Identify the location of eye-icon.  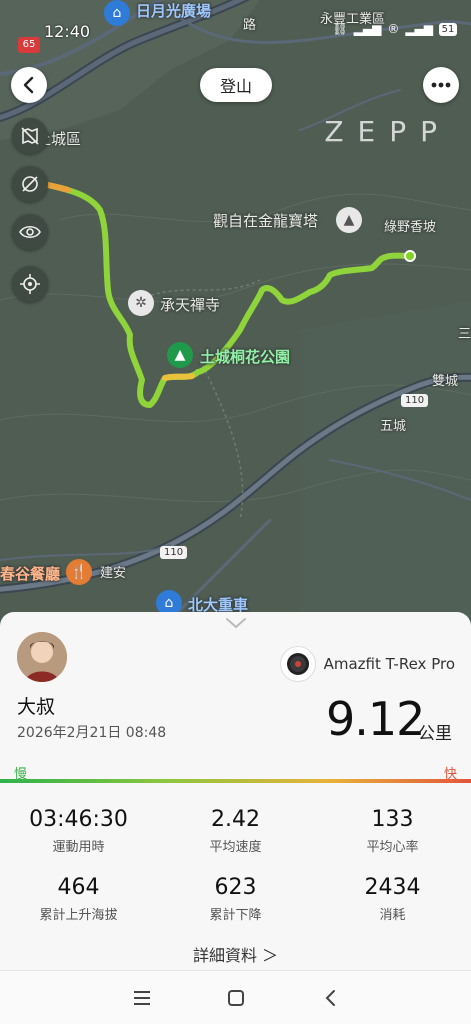
(30, 232).